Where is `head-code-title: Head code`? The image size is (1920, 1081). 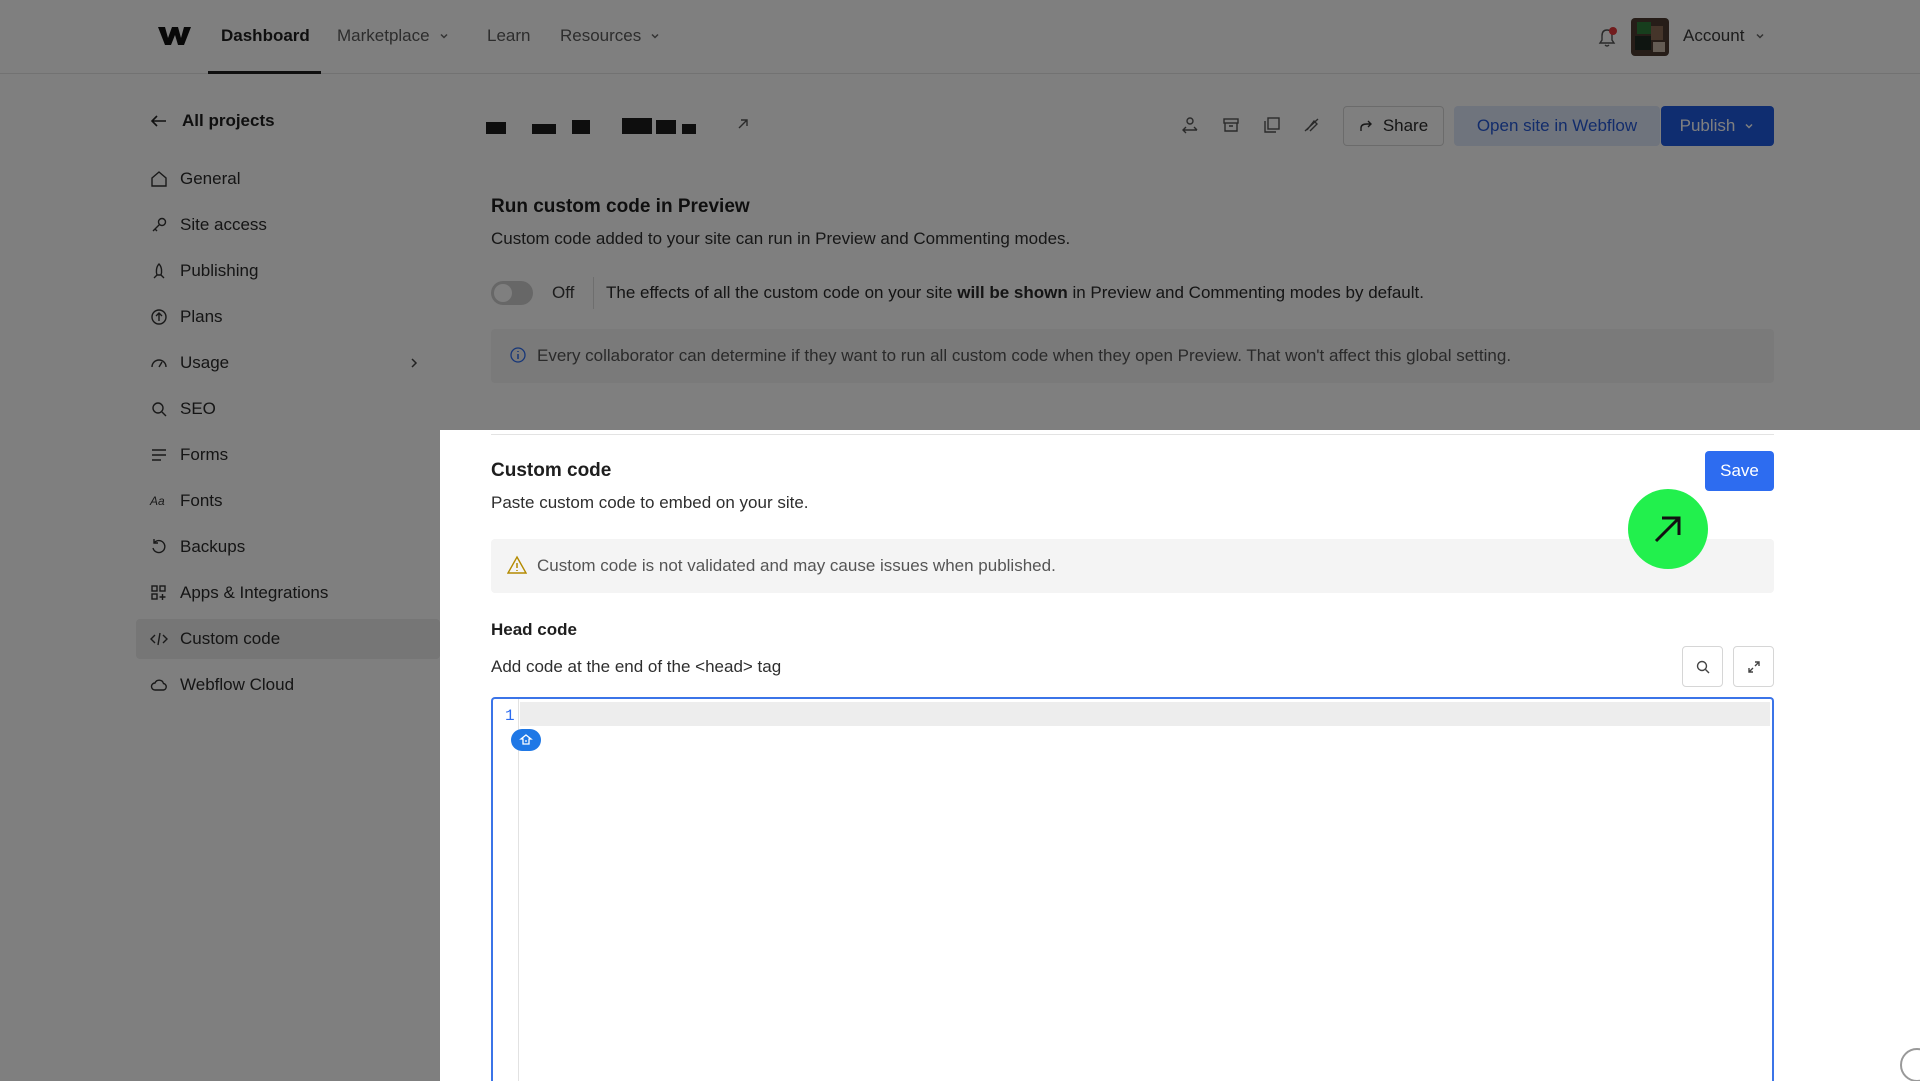 head-code-title: Head code is located at coordinates (534, 629).